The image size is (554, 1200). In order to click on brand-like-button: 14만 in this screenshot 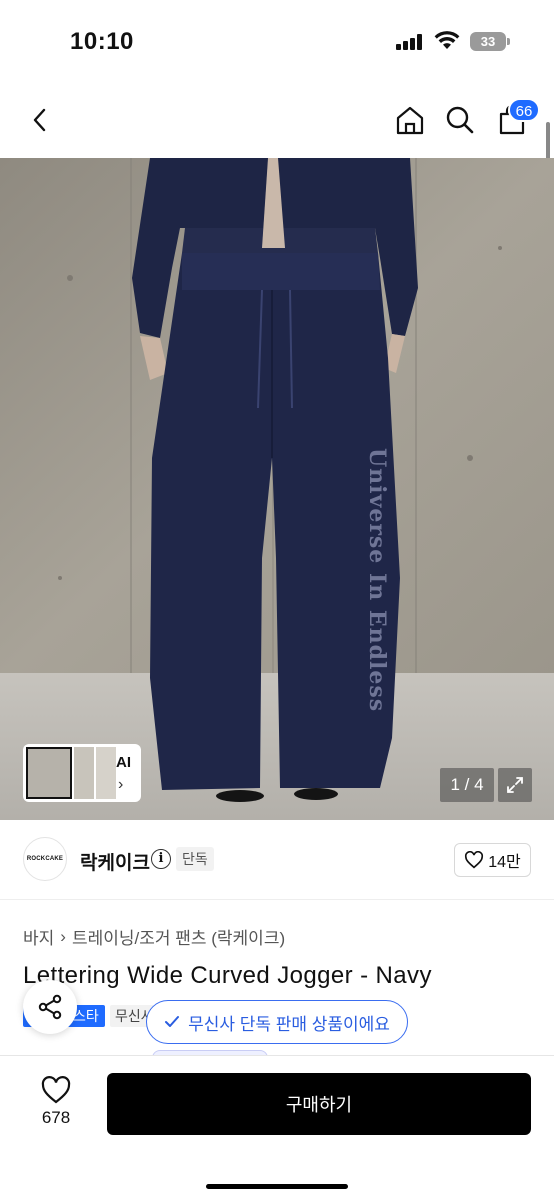, I will do `click(492, 860)`.